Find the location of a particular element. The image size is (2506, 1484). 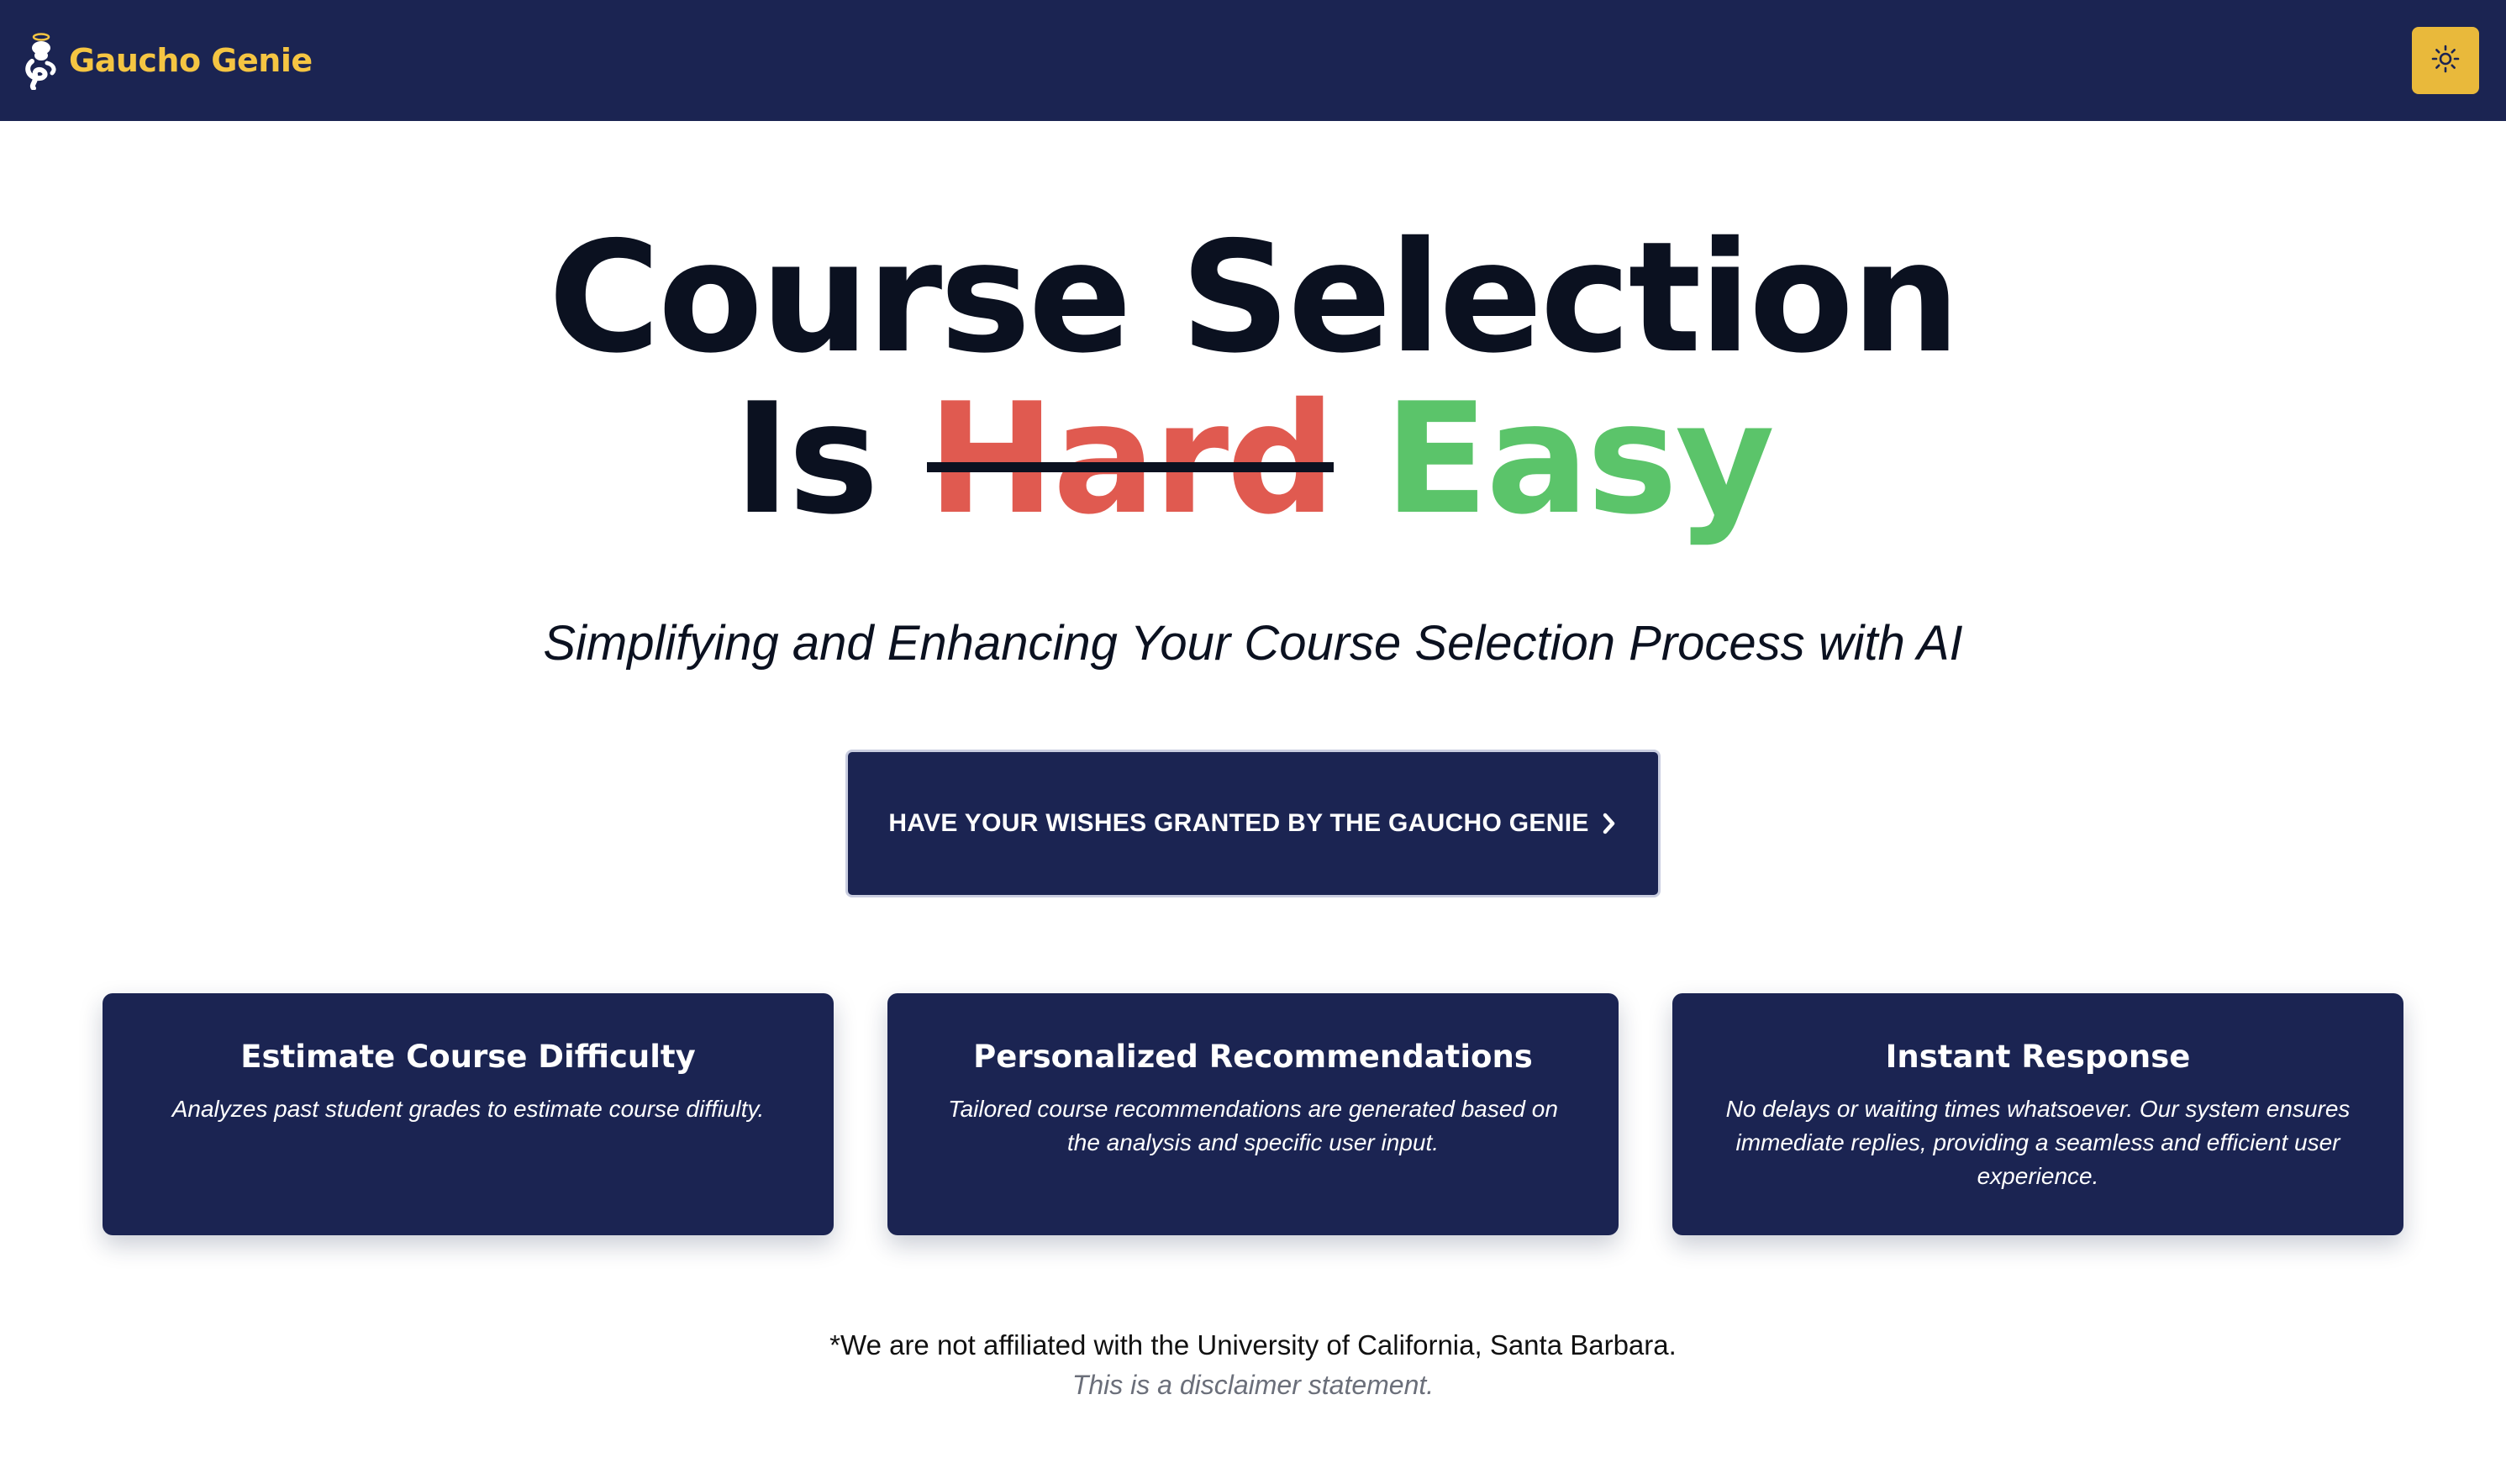

theme-toggle-button is located at coordinates (2445, 61).